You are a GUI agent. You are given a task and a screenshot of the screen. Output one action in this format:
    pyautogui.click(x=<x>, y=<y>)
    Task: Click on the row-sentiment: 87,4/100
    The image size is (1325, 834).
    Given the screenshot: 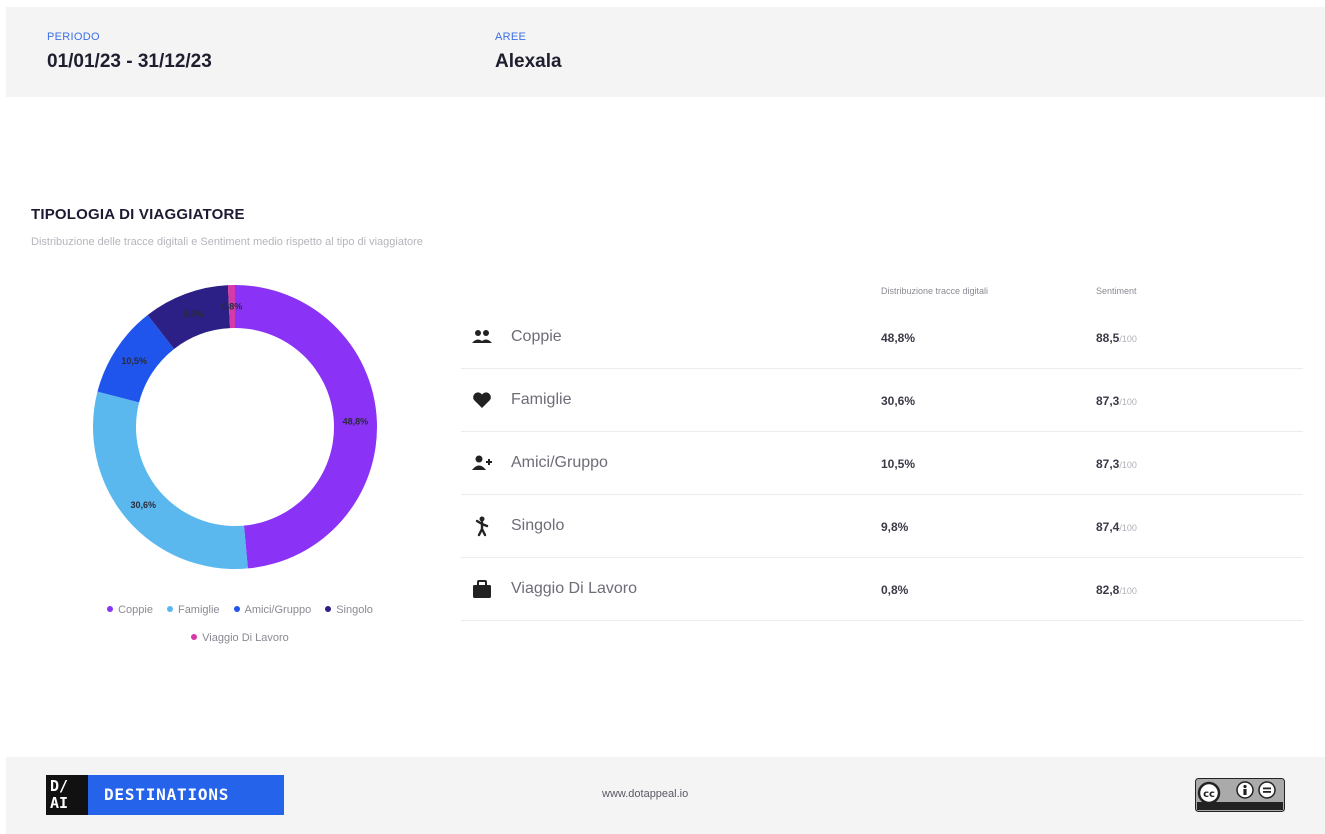 What is the action you would take?
    pyautogui.click(x=1116, y=527)
    